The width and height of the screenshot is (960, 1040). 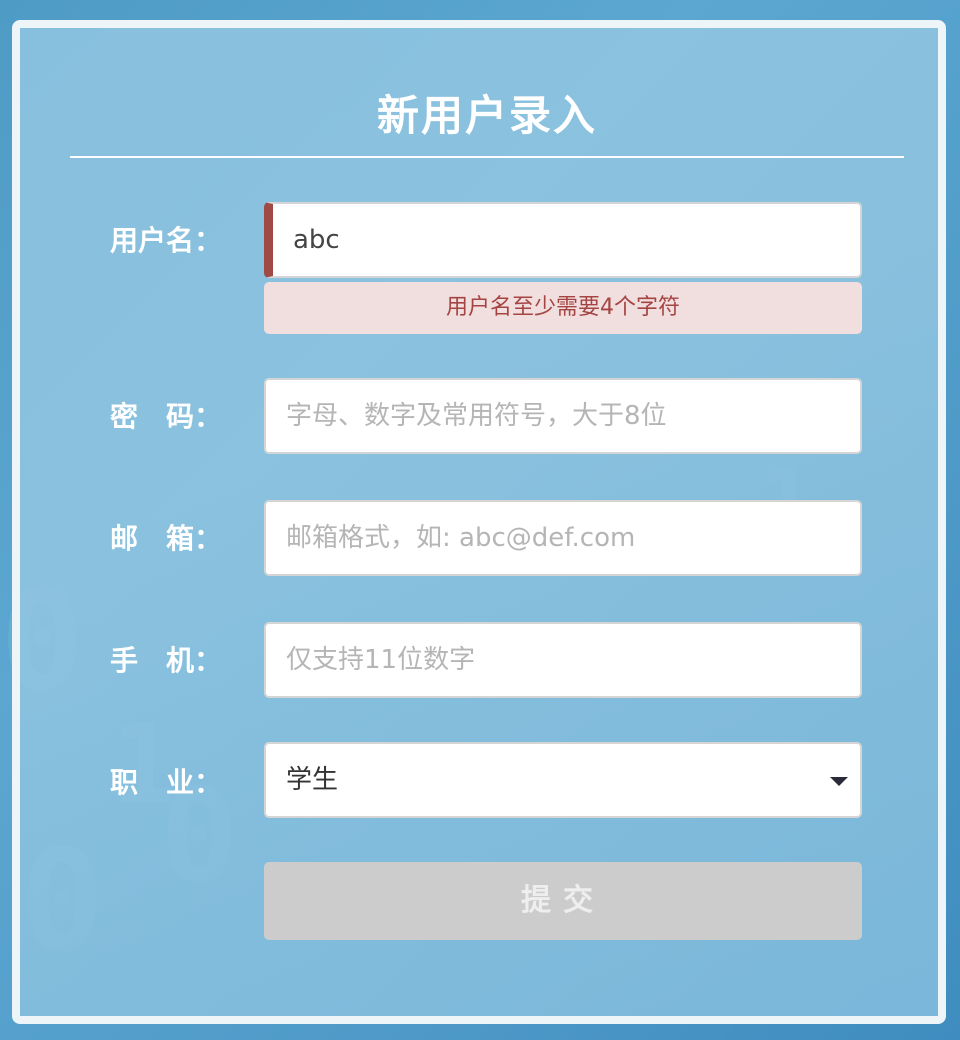 I want to click on chevron-down-icon, so click(x=839, y=781).